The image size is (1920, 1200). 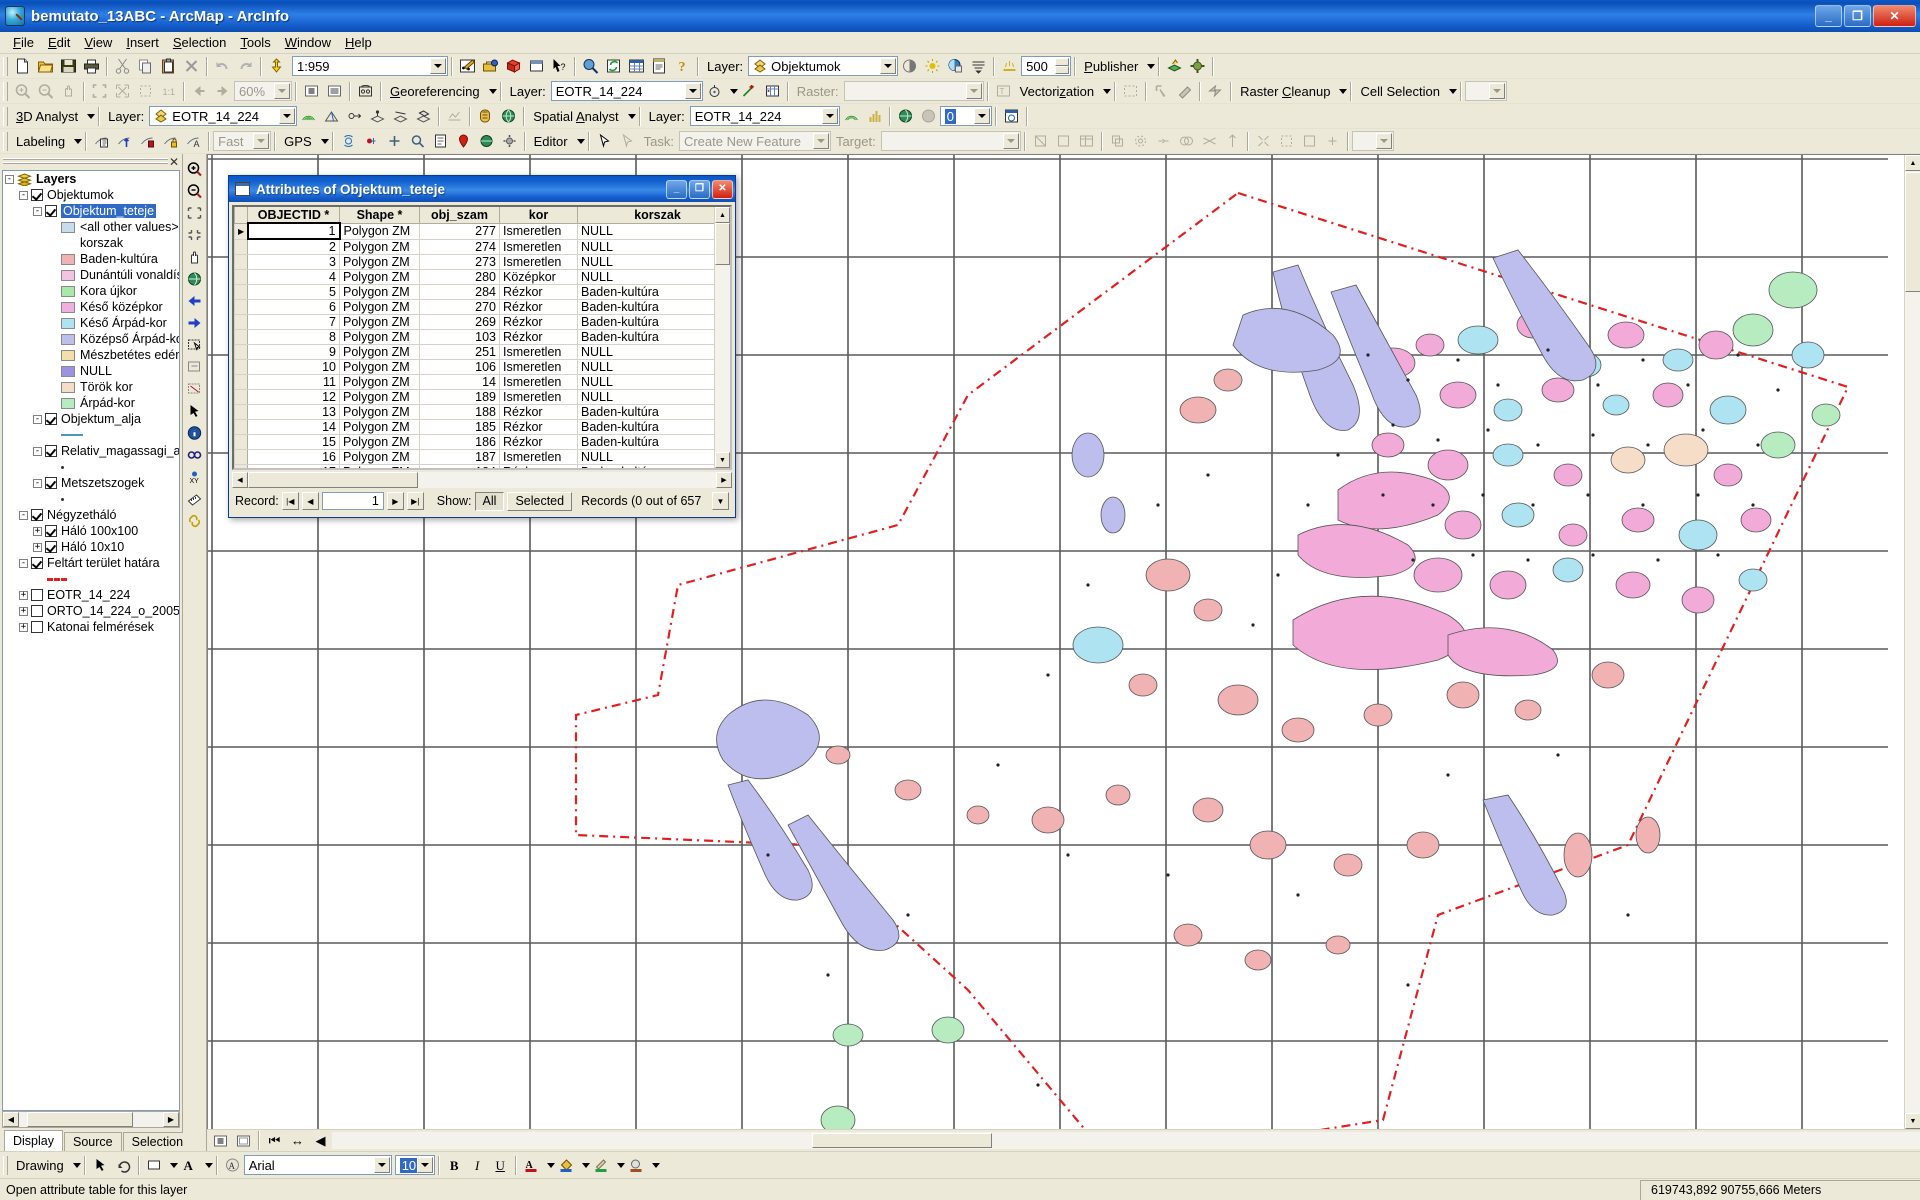 What do you see at coordinates (645, 215) in the screenshot?
I see `column-header-korszak: korszak` at bounding box center [645, 215].